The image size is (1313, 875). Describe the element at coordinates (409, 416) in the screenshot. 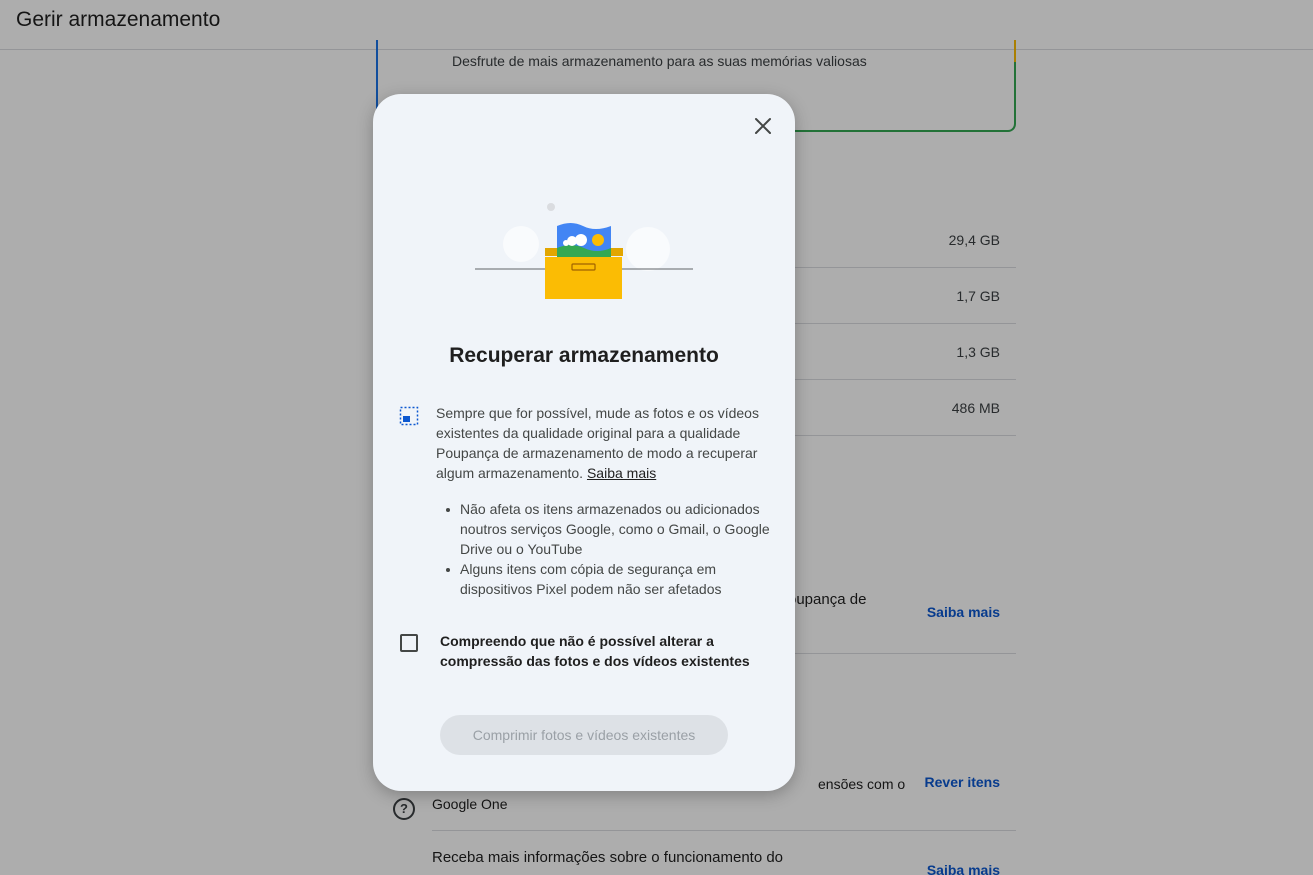

I see `photo-compress-icon` at that location.